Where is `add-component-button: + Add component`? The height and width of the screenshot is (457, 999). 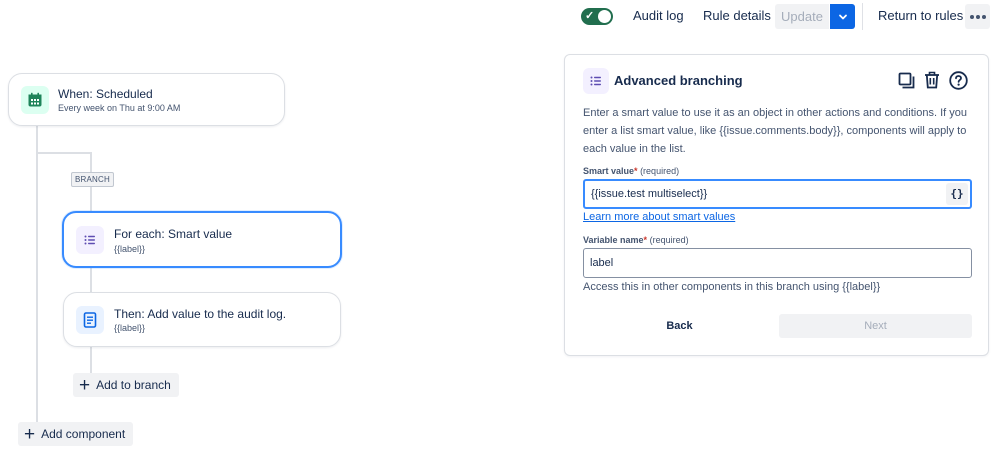 add-component-button: + Add component is located at coordinates (76, 434).